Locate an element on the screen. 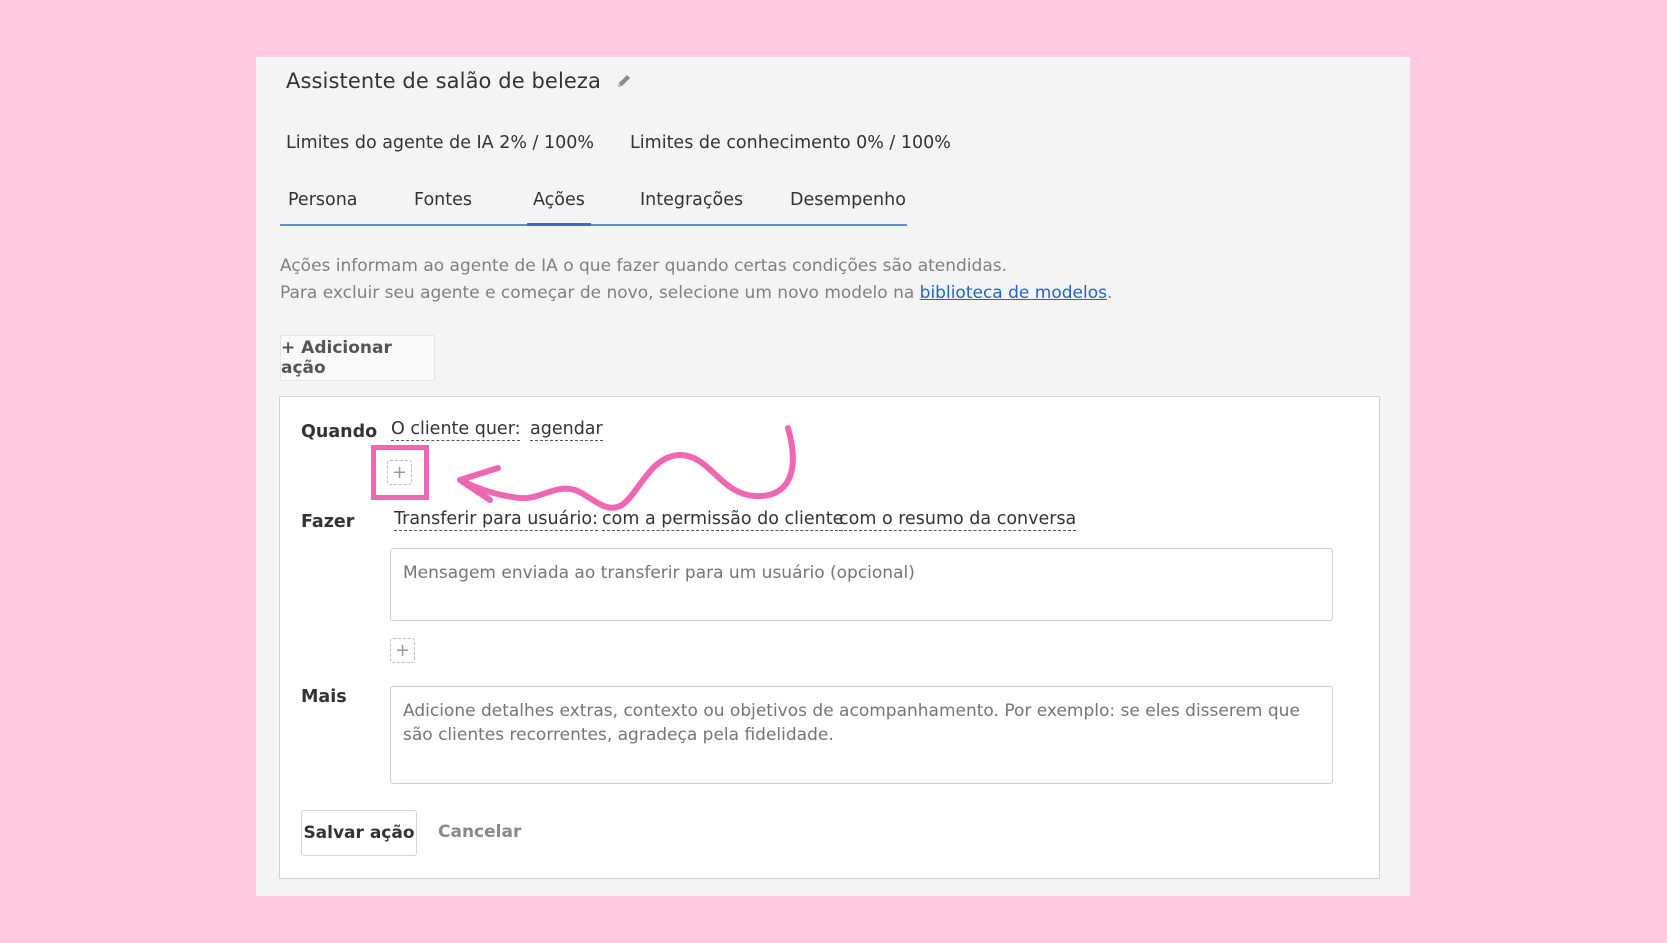 The width and height of the screenshot is (1667, 943). agent-title: Assistente de salão de beleza is located at coordinates (443, 81).